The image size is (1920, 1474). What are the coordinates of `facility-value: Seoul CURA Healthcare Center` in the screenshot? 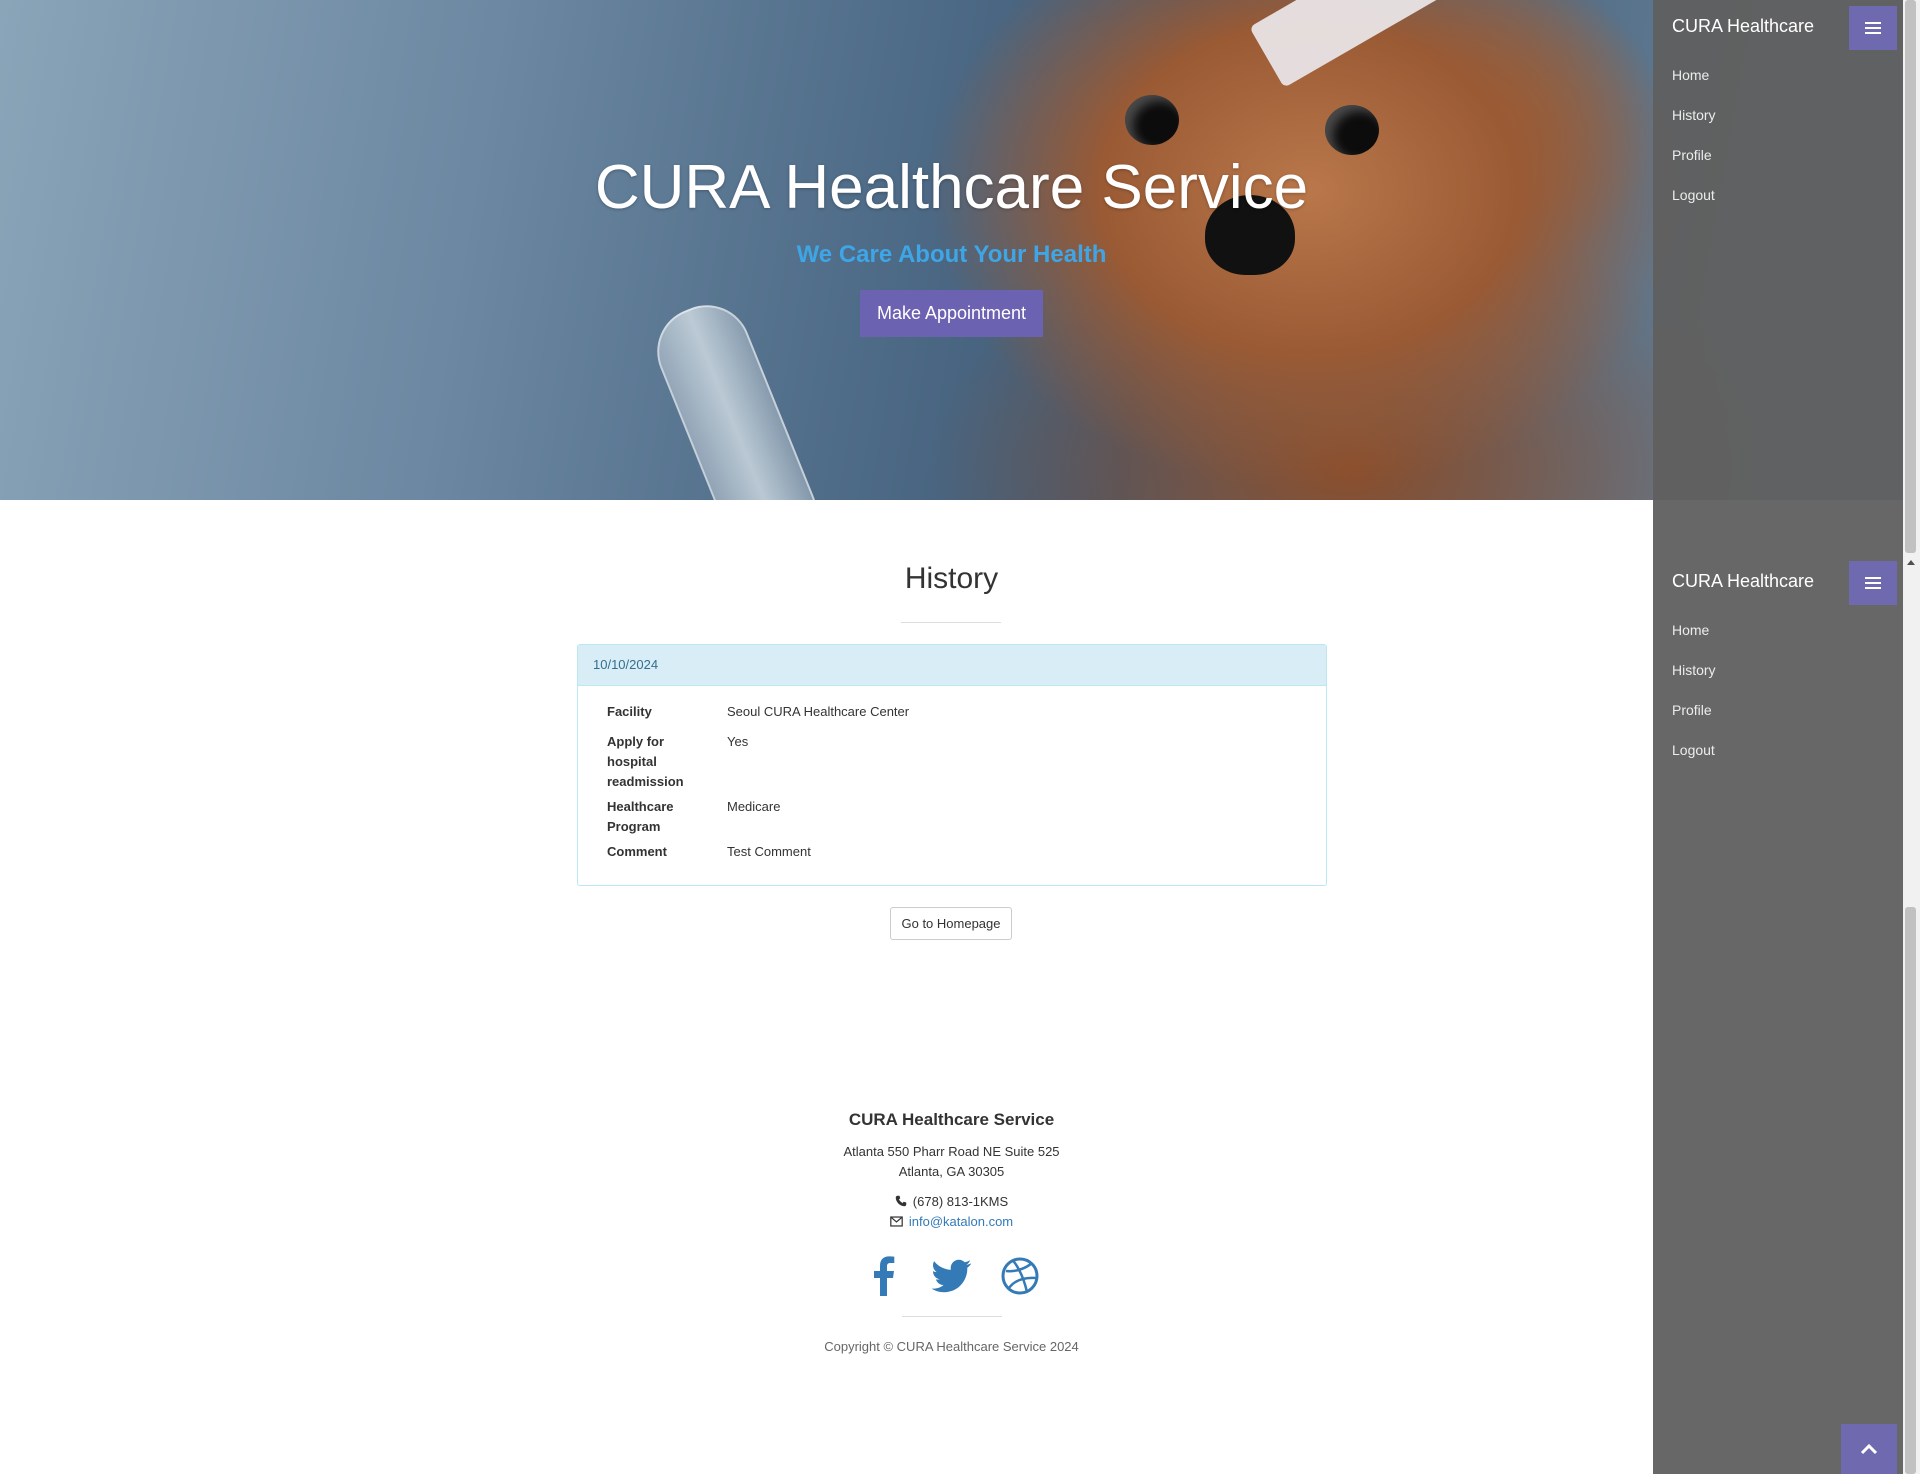 It's located at (818, 711).